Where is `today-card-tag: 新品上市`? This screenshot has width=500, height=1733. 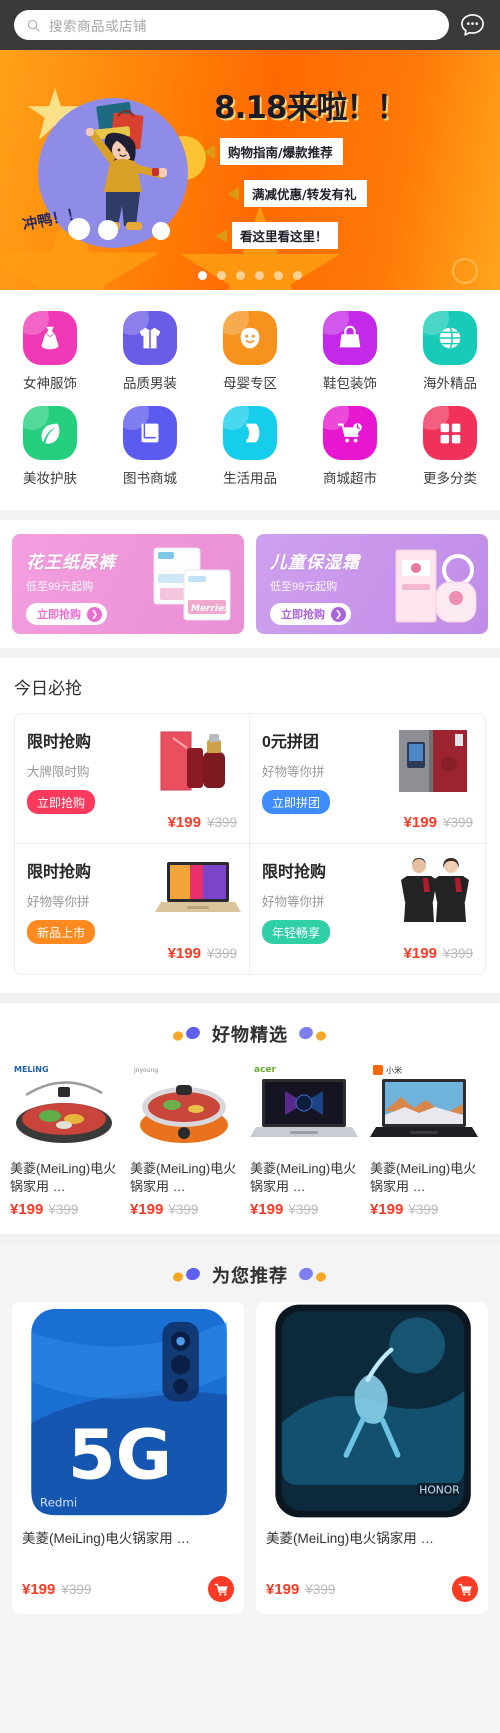 today-card-tag: 新品上市 is located at coordinates (61, 932).